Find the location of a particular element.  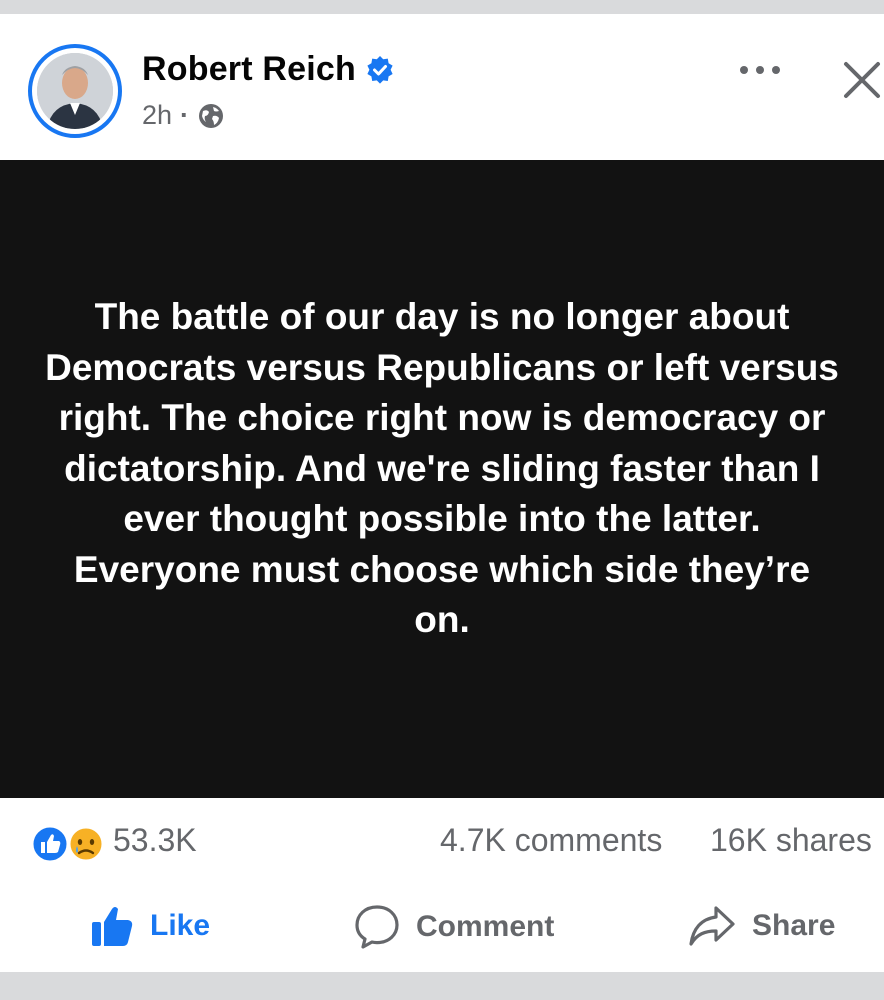

avatar is located at coordinates (75, 91).